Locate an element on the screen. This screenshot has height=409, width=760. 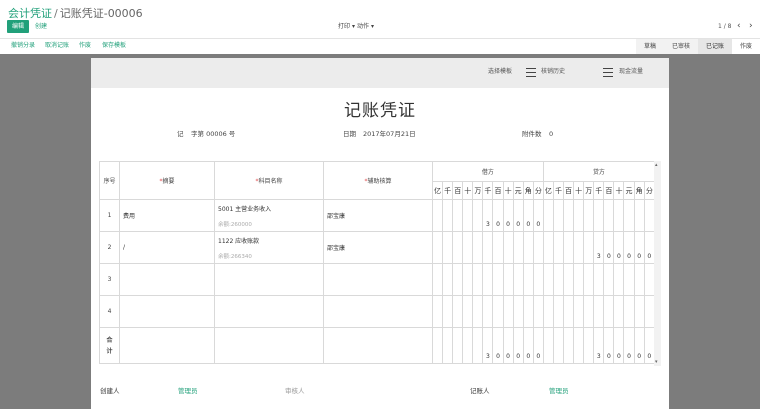
print-dropdown: 打印 ▾ is located at coordinates (346, 26).